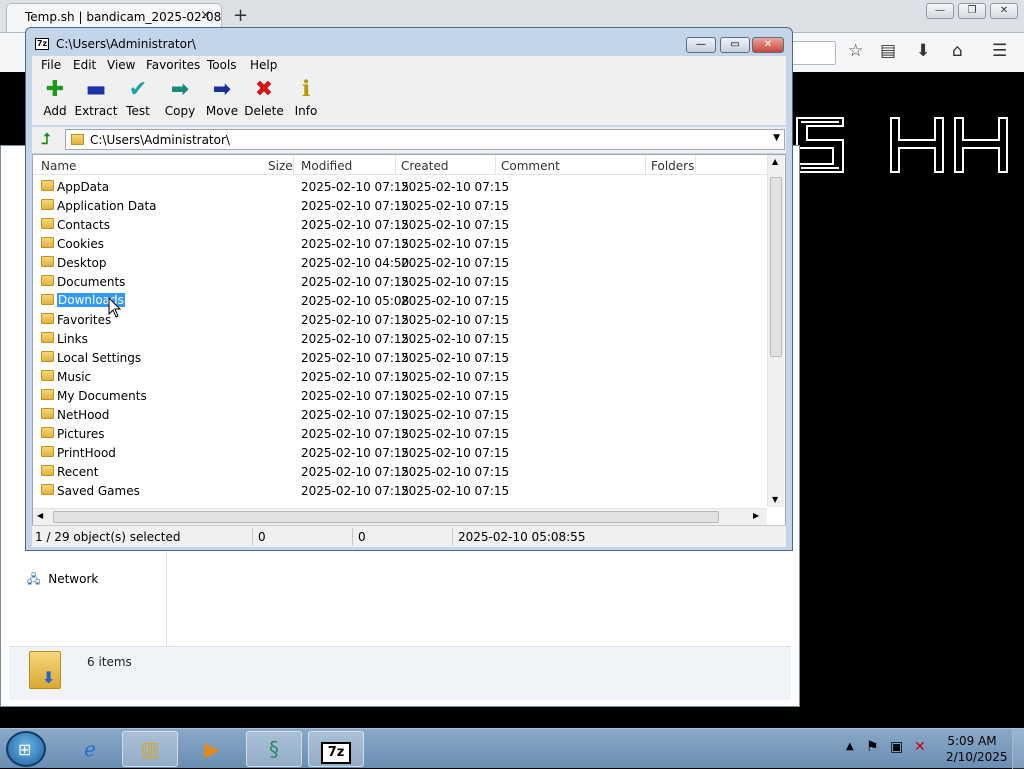 The width and height of the screenshot is (1024, 769). I want to click on add-button: ✚ Add, so click(55, 97).